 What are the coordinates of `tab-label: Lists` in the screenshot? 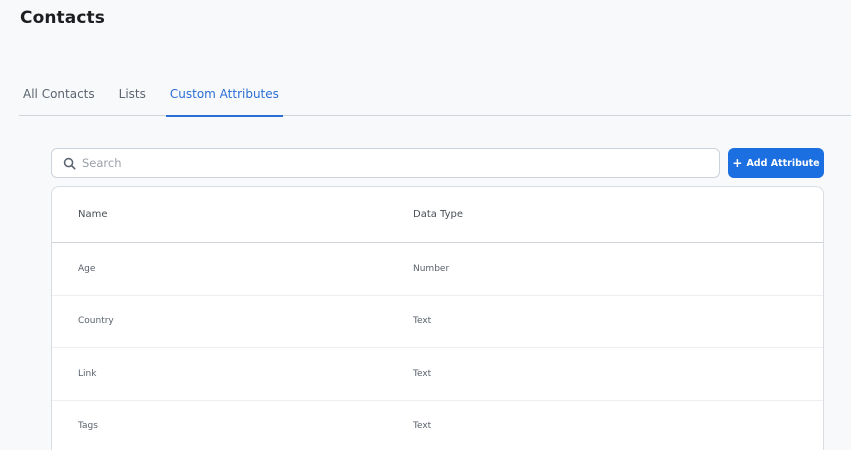 It's located at (132, 94).